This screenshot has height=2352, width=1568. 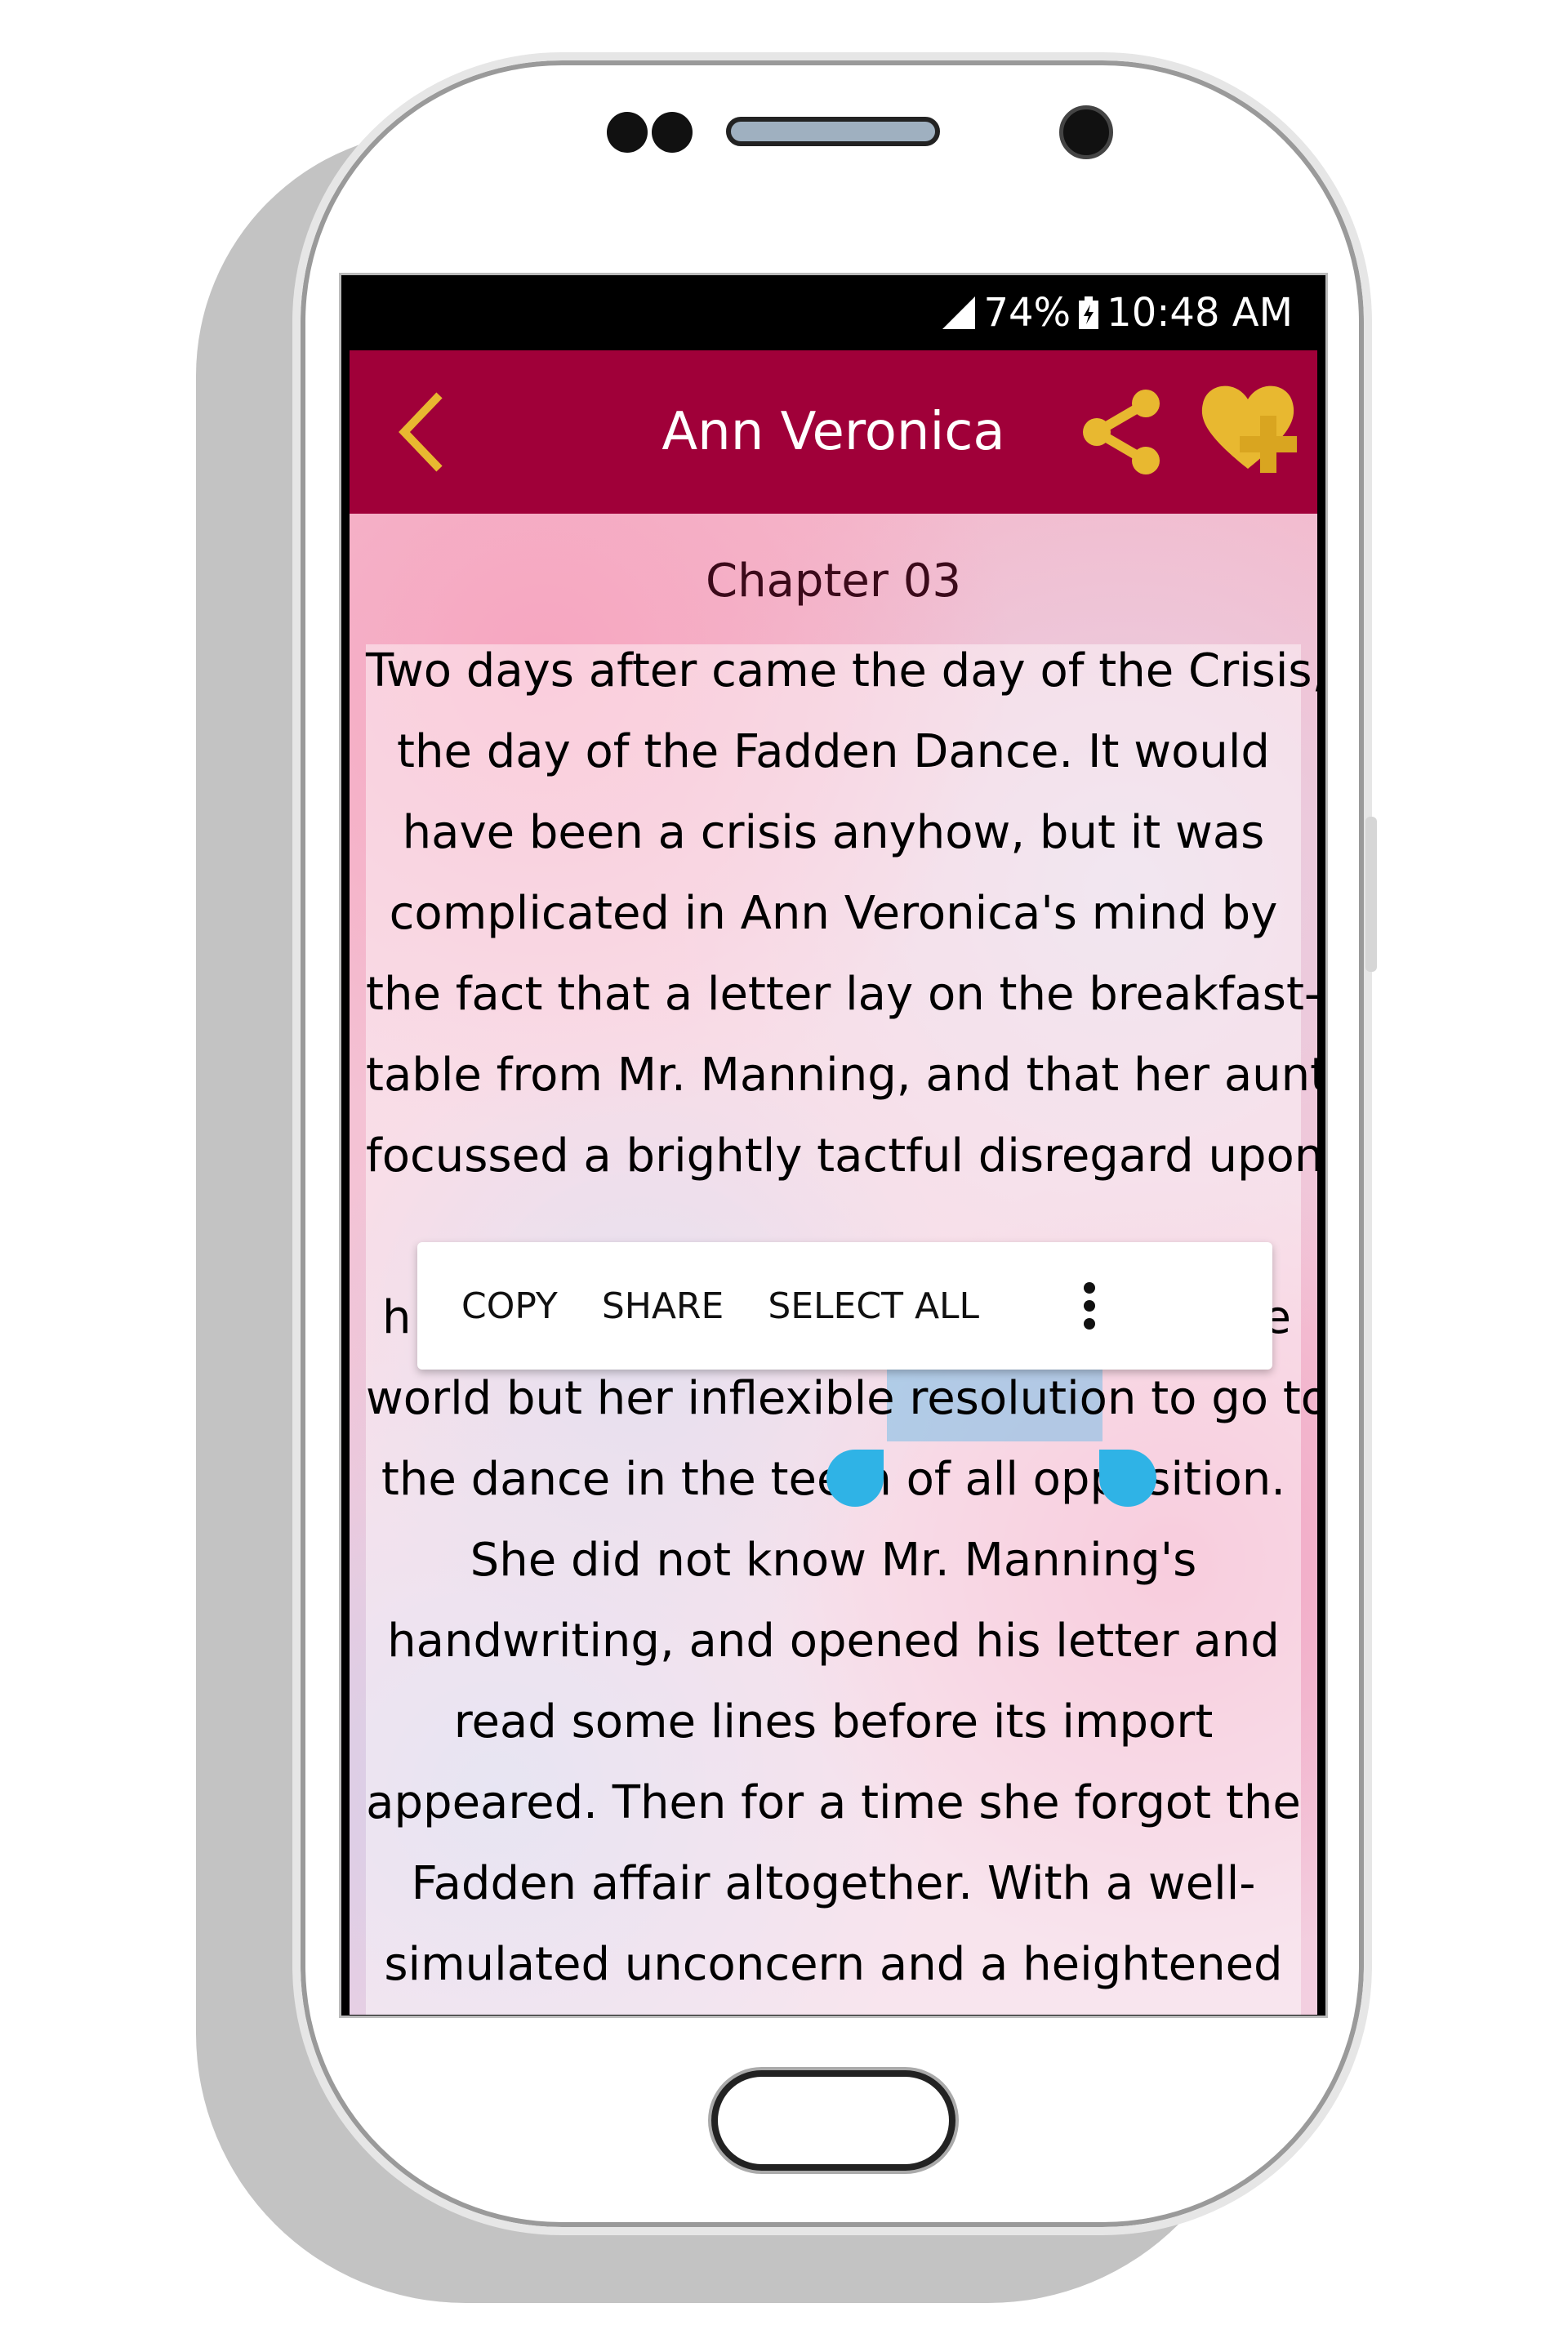 I want to click on phone-side-button, so click(x=1371, y=894).